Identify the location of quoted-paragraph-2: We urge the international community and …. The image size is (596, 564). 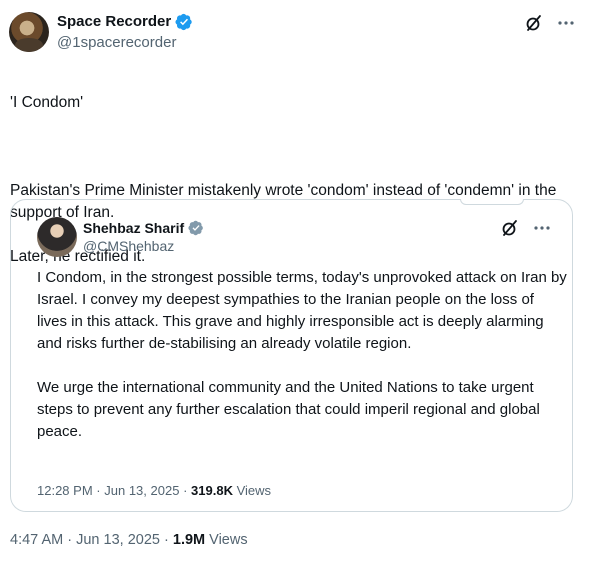
(288, 409).